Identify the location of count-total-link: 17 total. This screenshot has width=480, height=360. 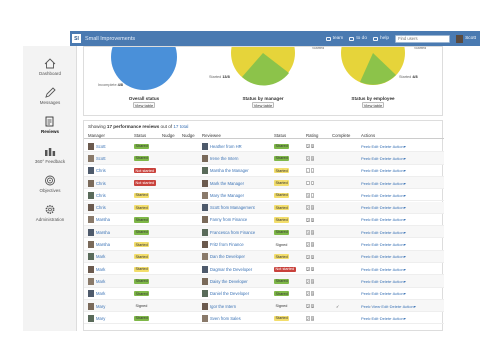
(180, 126).